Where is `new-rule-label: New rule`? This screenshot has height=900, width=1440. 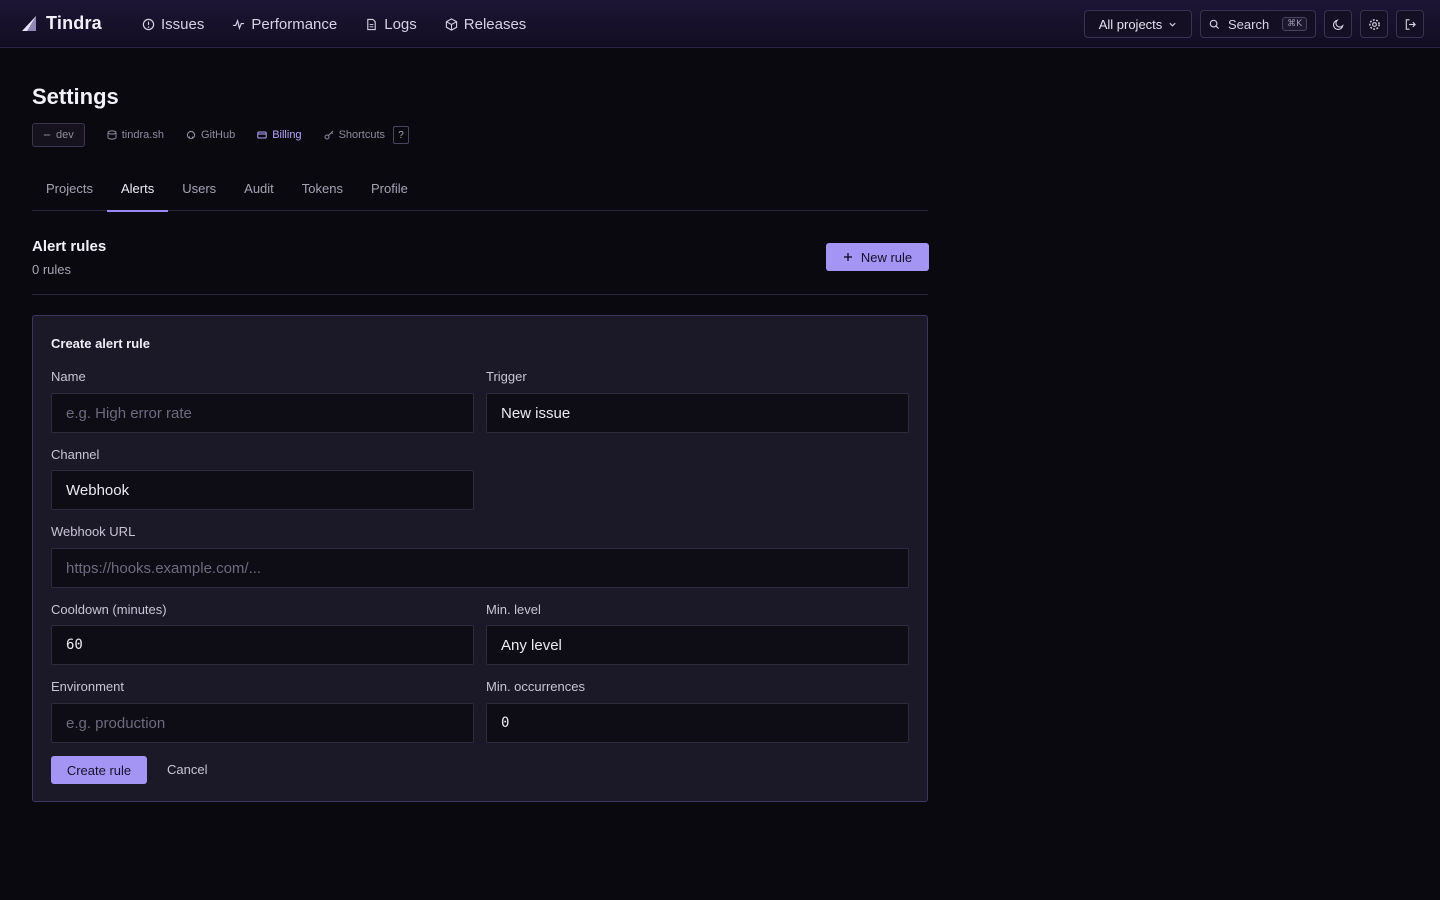 new-rule-label: New rule is located at coordinates (886, 257).